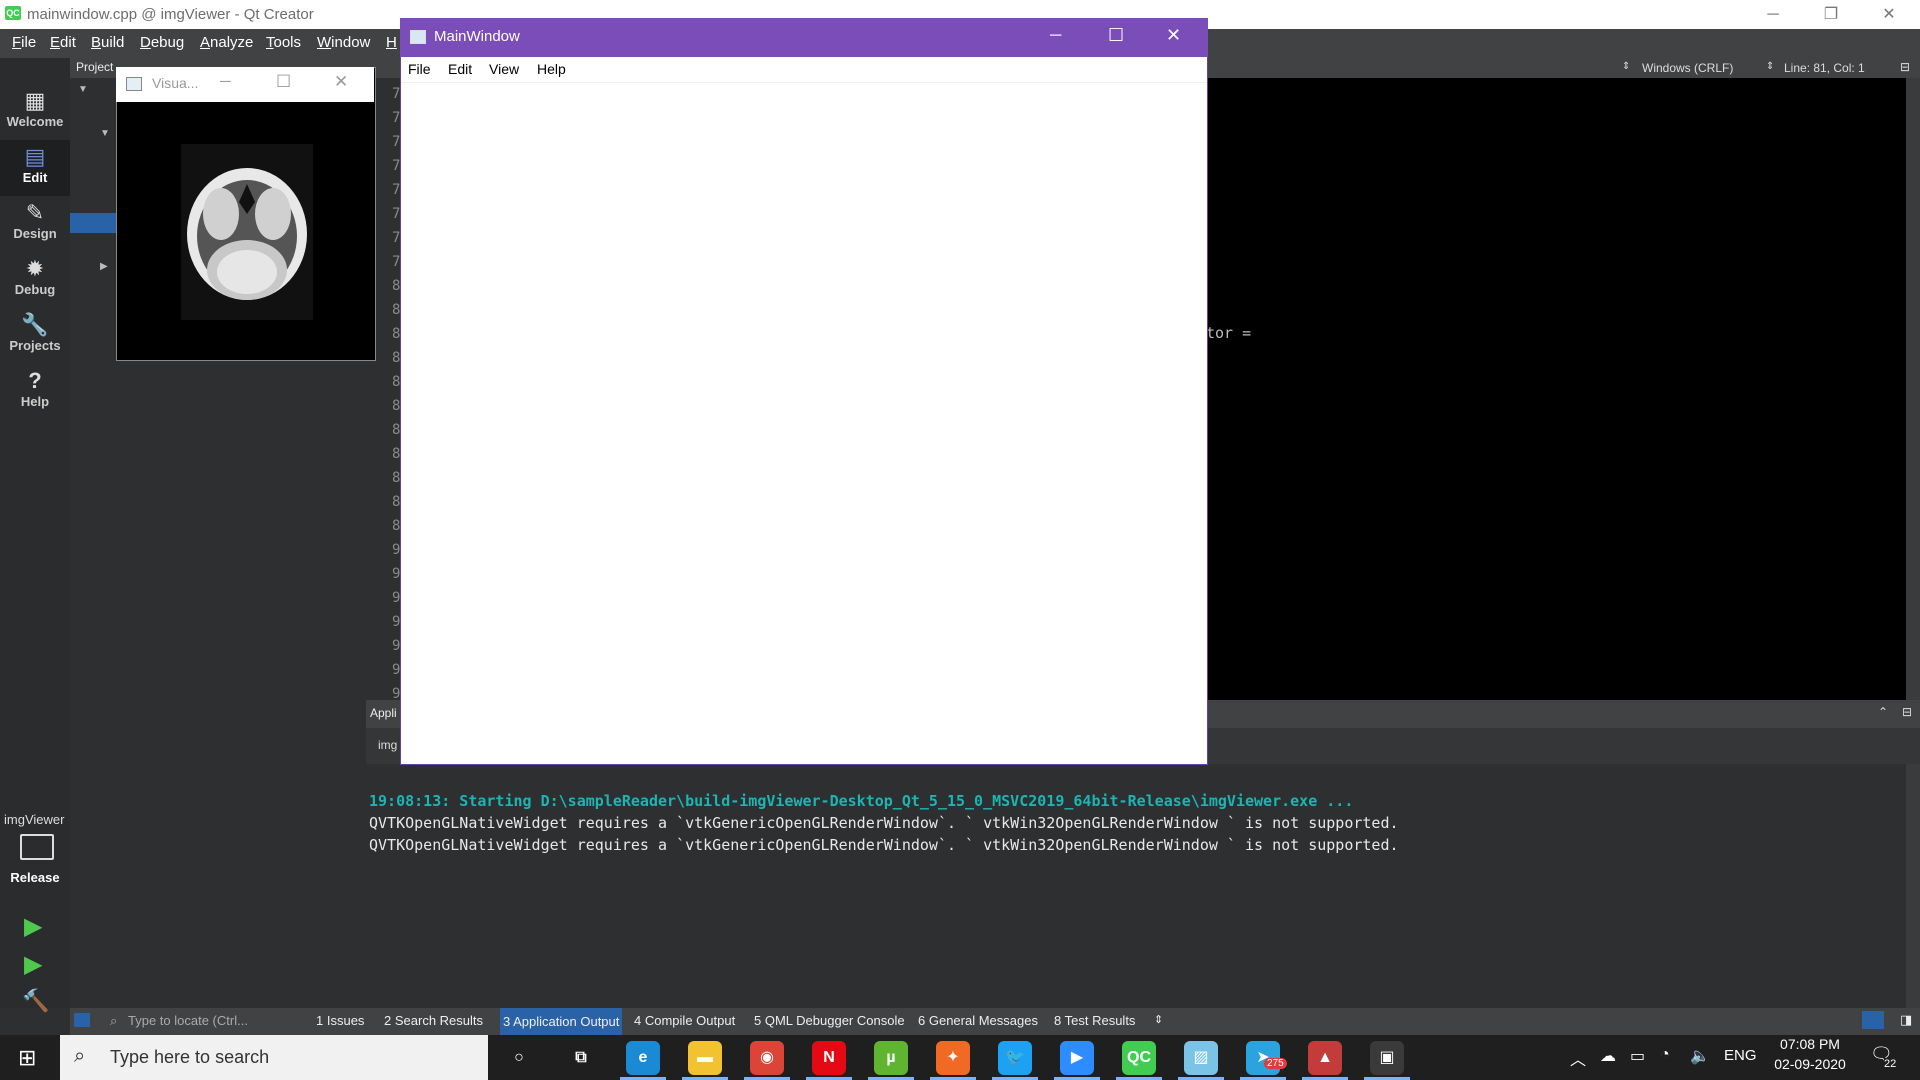  I want to click on output-tab-test-results: 8 Test Results, so click(1094, 1020).